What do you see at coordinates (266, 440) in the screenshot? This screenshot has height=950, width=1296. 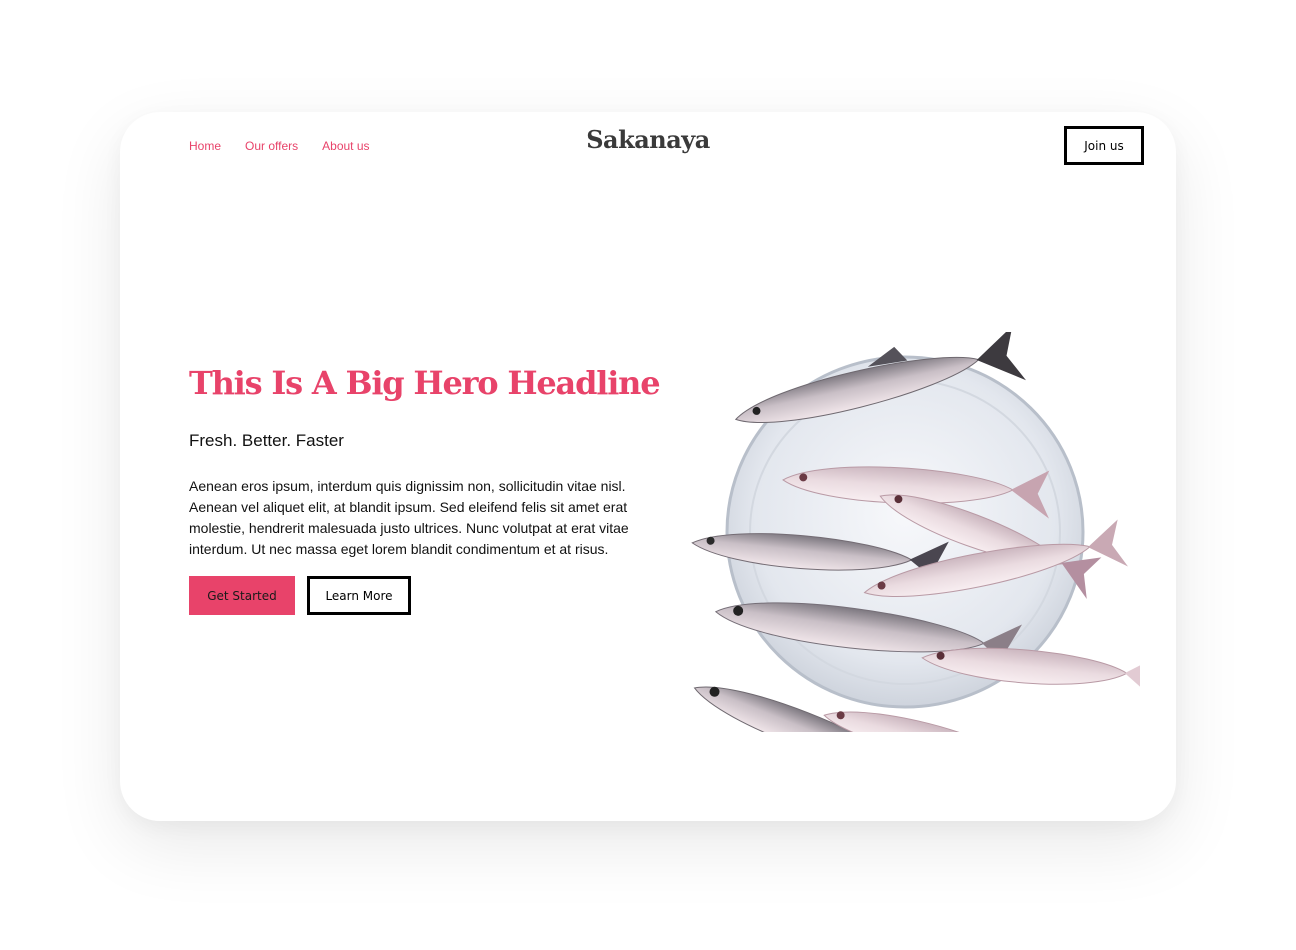 I see `hero-subheadline: Fresh. Better. Faster` at bounding box center [266, 440].